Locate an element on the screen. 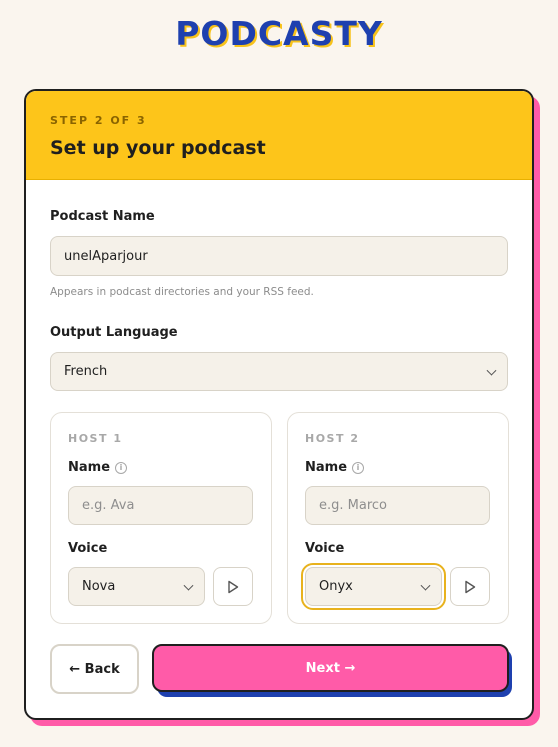 The height and width of the screenshot is (747, 558). host-2-voice-value: Onyx is located at coordinates (336, 586).